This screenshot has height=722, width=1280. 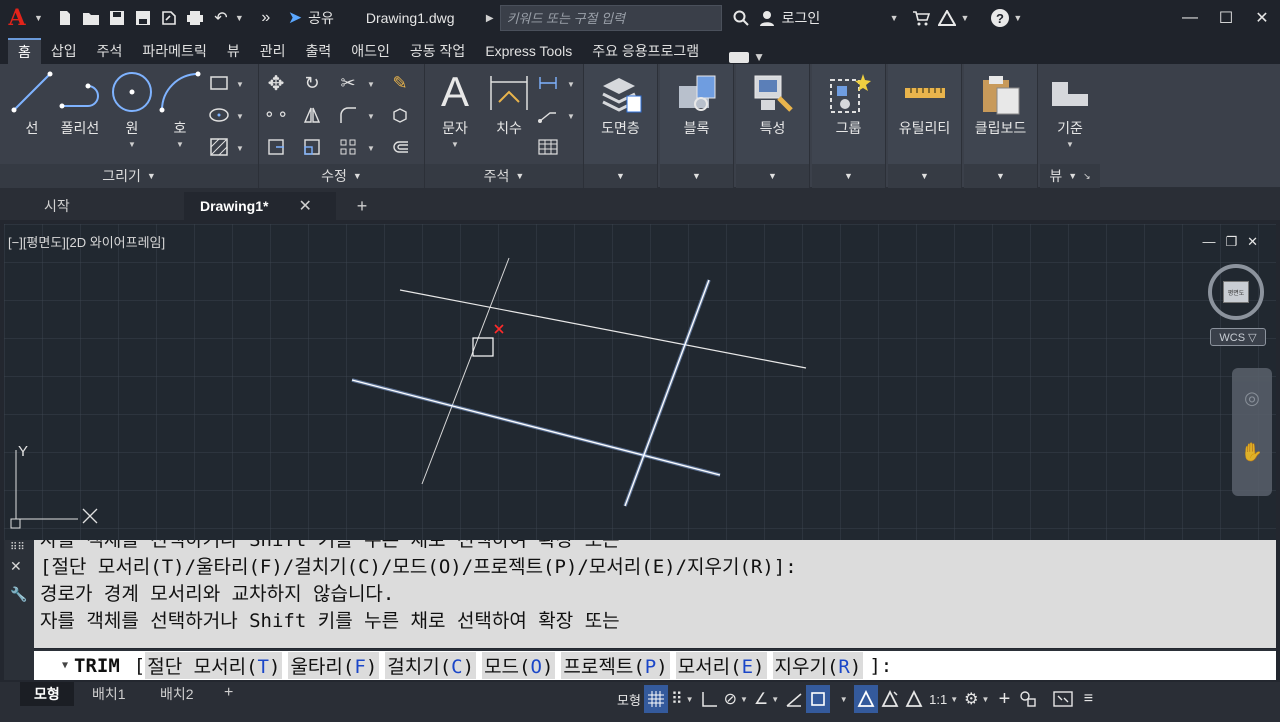 I want to click on array-dropdown-icon: ▼, so click(x=371, y=148).